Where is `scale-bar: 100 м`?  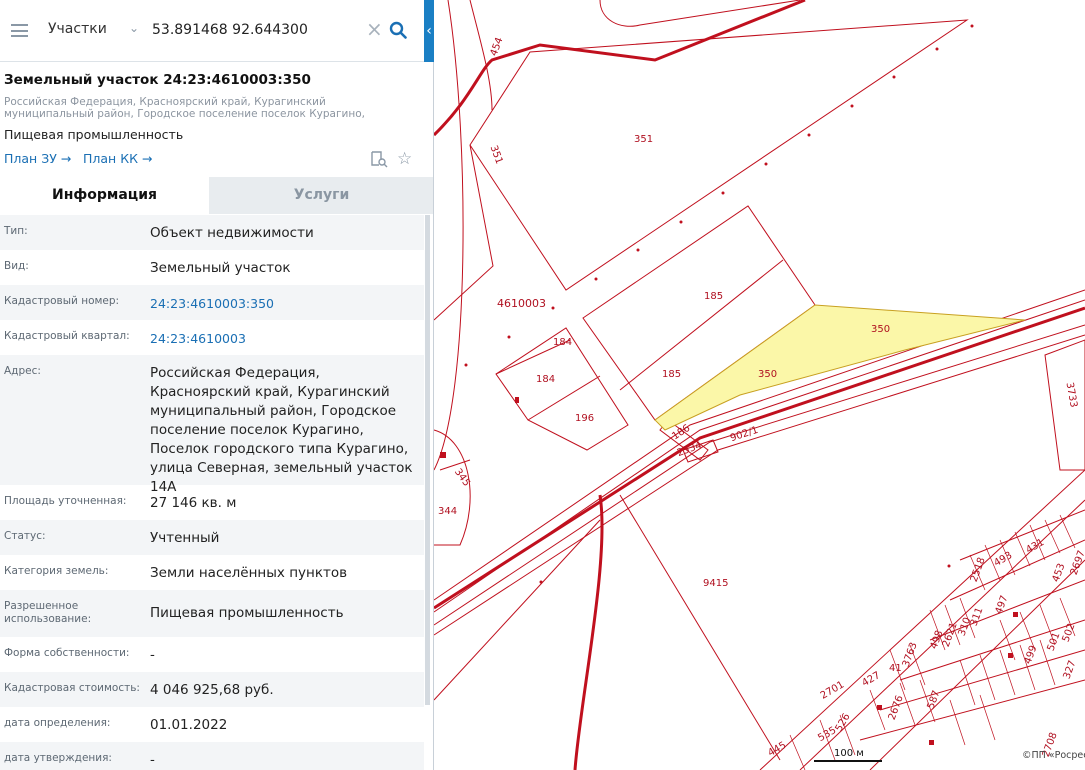
scale-bar: 100 м is located at coordinates (849, 755).